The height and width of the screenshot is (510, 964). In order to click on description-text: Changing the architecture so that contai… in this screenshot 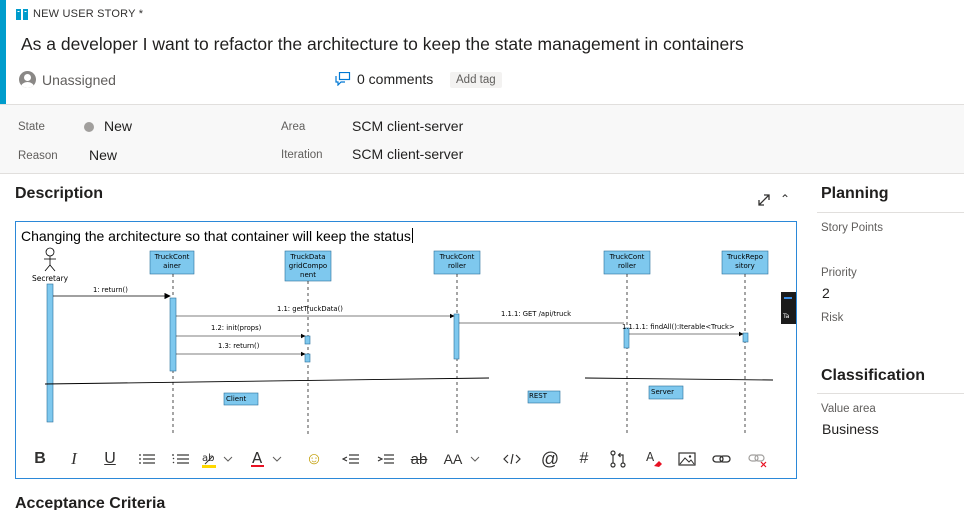, I will do `click(217, 236)`.